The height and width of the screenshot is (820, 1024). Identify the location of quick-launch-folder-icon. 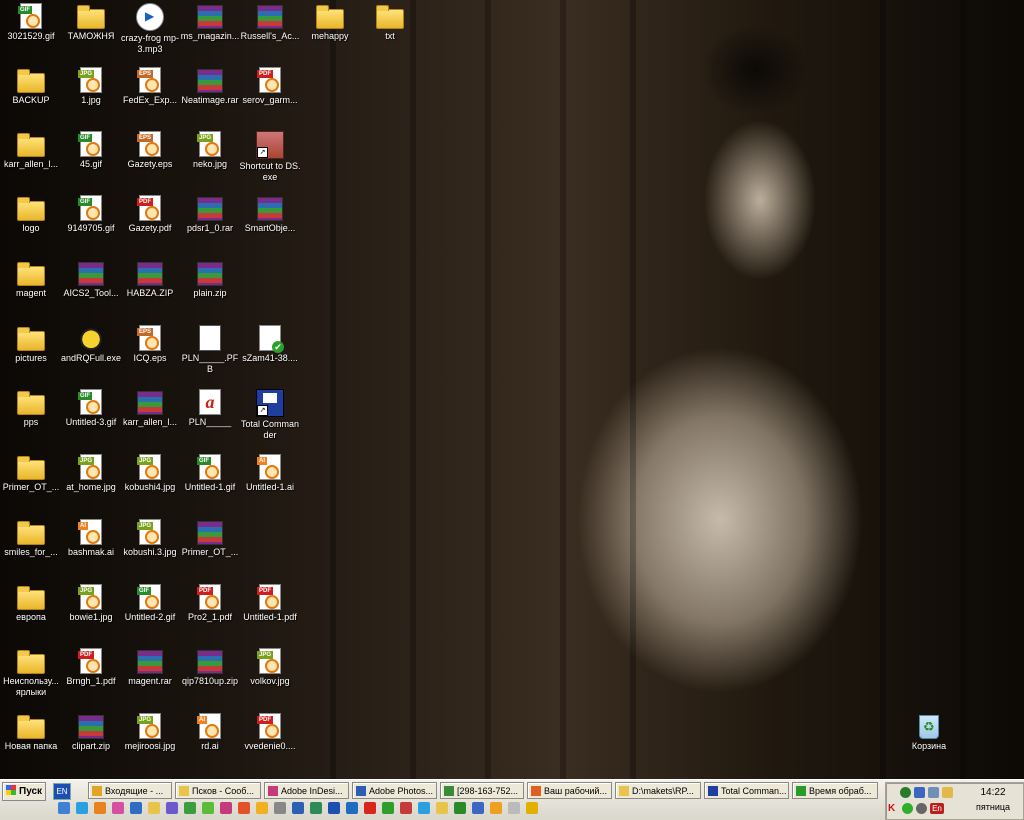
(154, 808).